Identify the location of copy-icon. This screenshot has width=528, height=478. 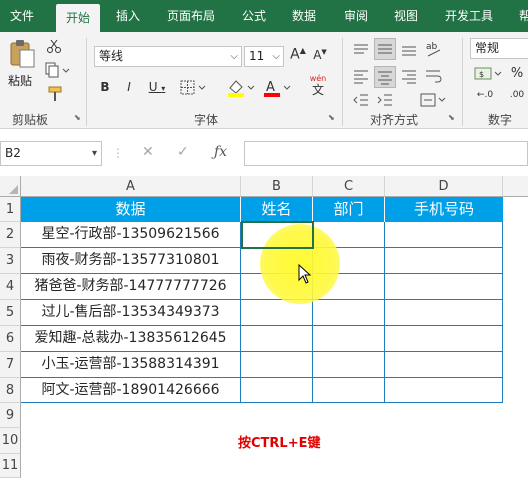
(57, 70).